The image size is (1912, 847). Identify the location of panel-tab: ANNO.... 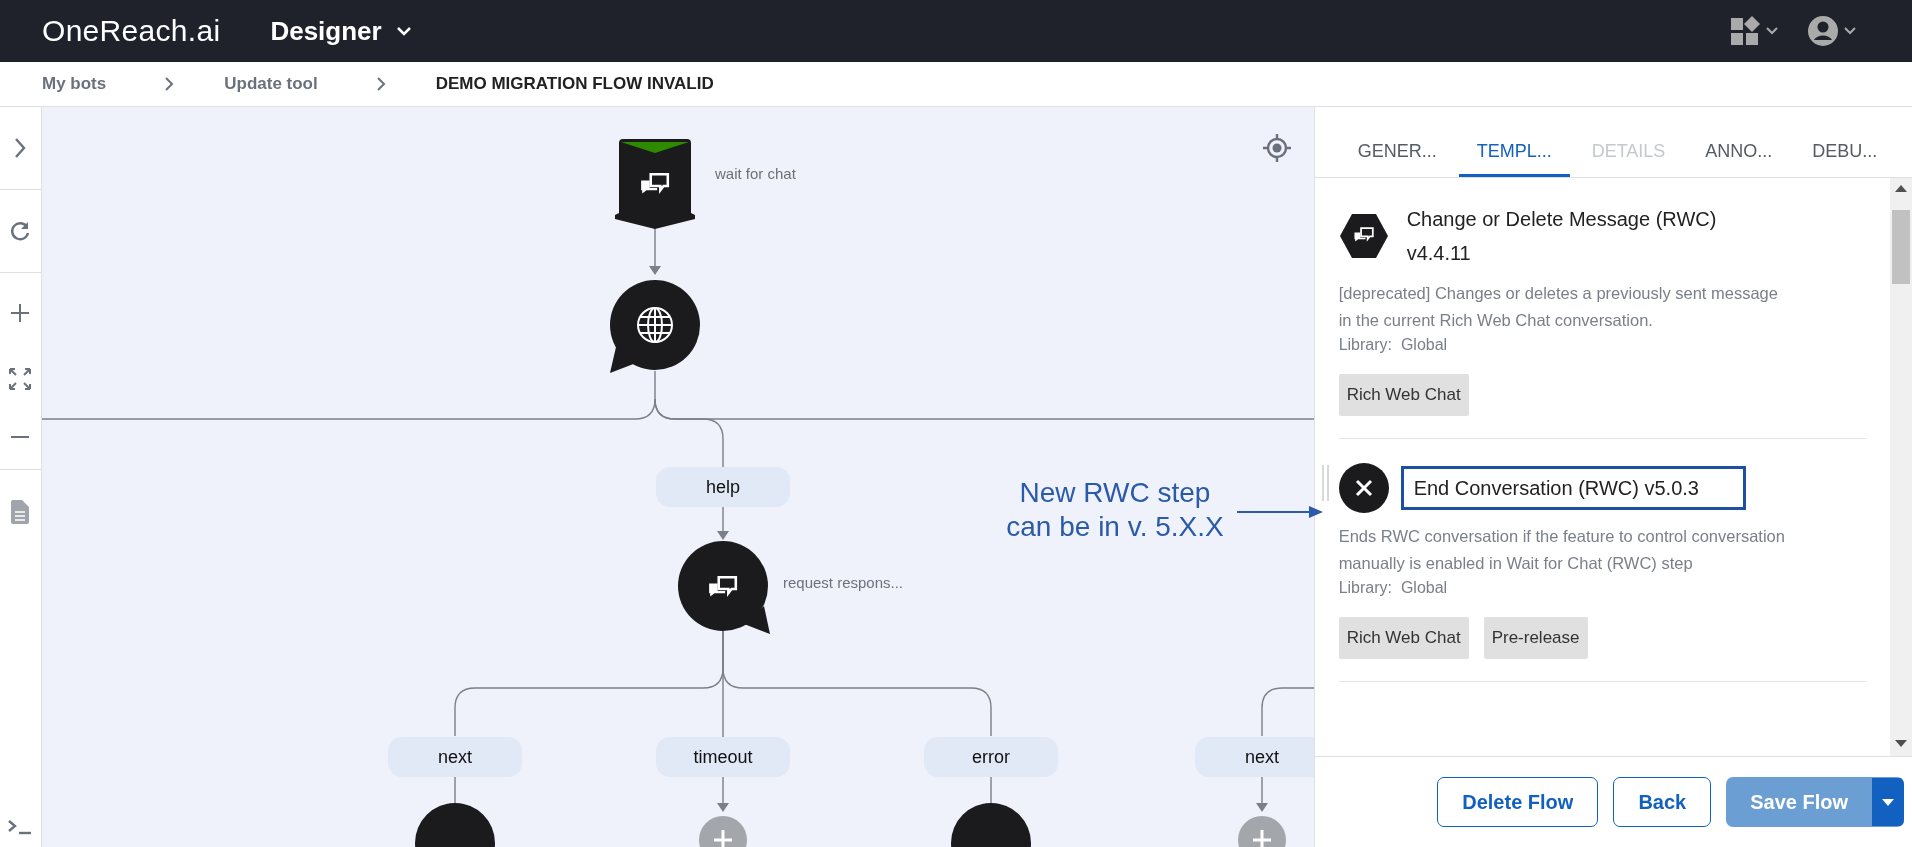
(1739, 159).